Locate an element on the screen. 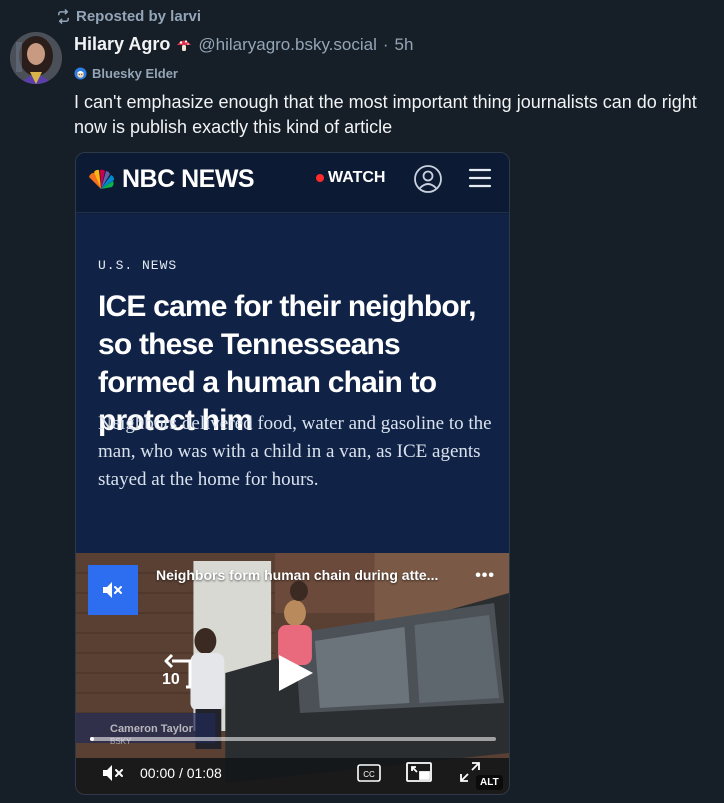 The image size is (724, 803). repost-indicator: Reposted by larvi is located at coordinates (128, 16).